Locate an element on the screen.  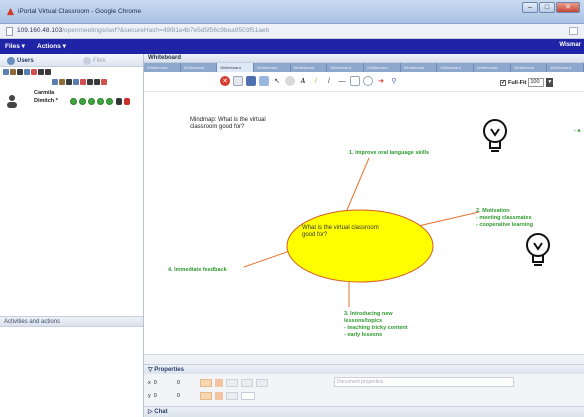
window-controls: – □ ✕ is located at coordinates (551, 8).